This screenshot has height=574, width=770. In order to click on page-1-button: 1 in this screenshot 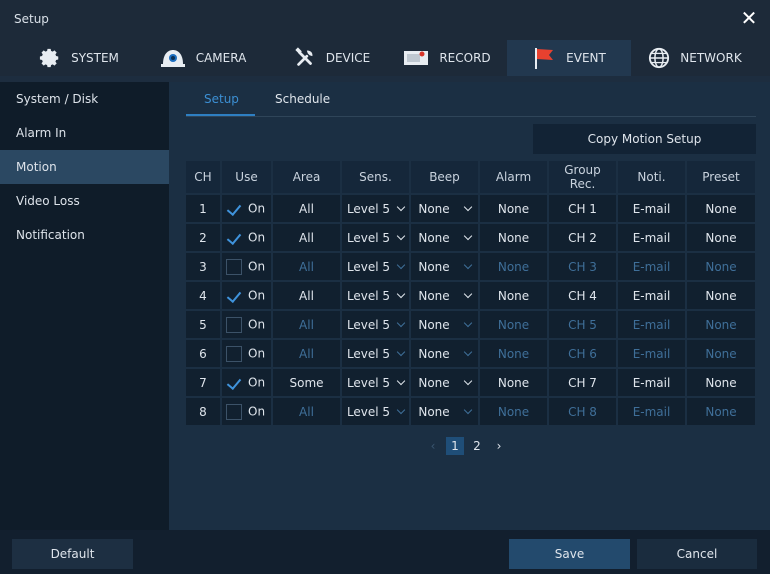, I will do `click(455, 446)`.